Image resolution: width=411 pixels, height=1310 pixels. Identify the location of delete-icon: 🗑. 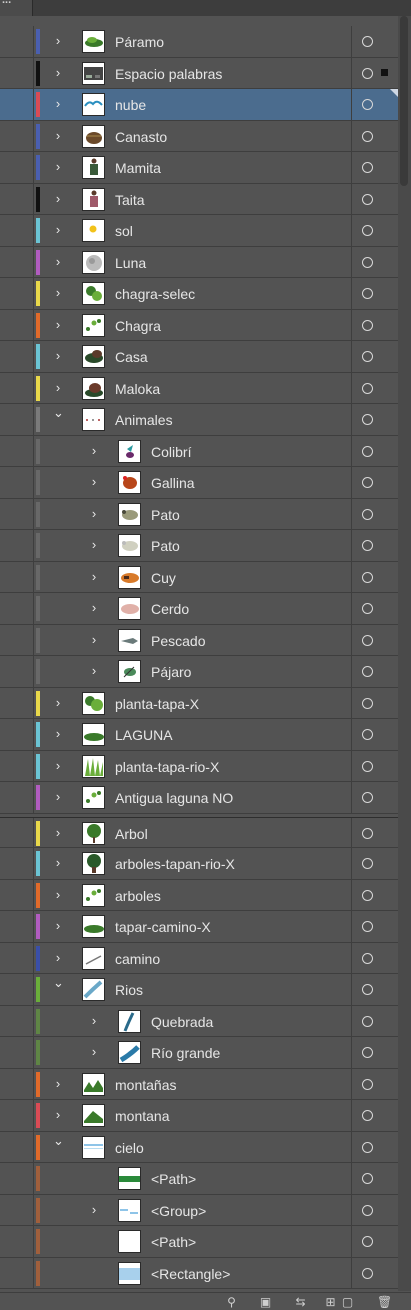
(384, 1302).